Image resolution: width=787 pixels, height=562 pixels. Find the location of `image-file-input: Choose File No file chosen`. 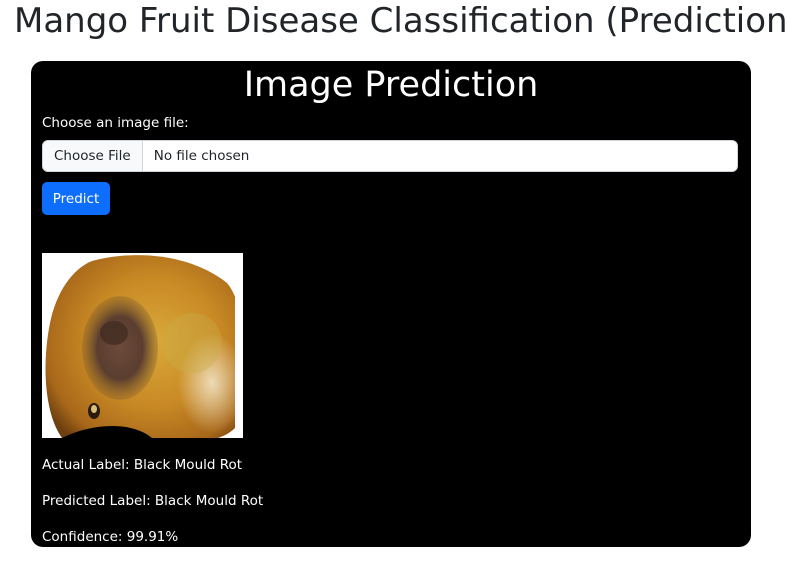

image-file-input: Choose File No file chosen is located at coordinates (390, 156).